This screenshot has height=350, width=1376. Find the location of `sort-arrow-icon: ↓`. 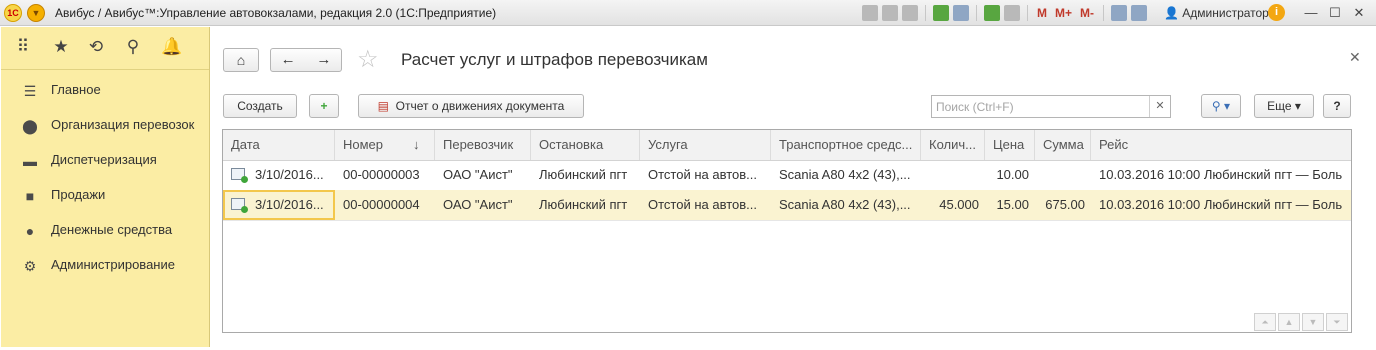

sort-arrow-icon: ↓ is located at coordinates (416, 144).